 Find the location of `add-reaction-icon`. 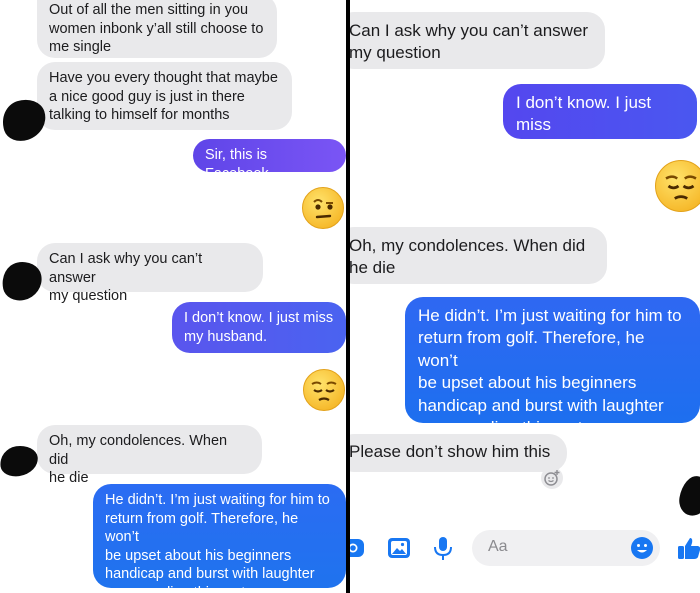

add-reaction-icon is located at coordinates (552, 478).